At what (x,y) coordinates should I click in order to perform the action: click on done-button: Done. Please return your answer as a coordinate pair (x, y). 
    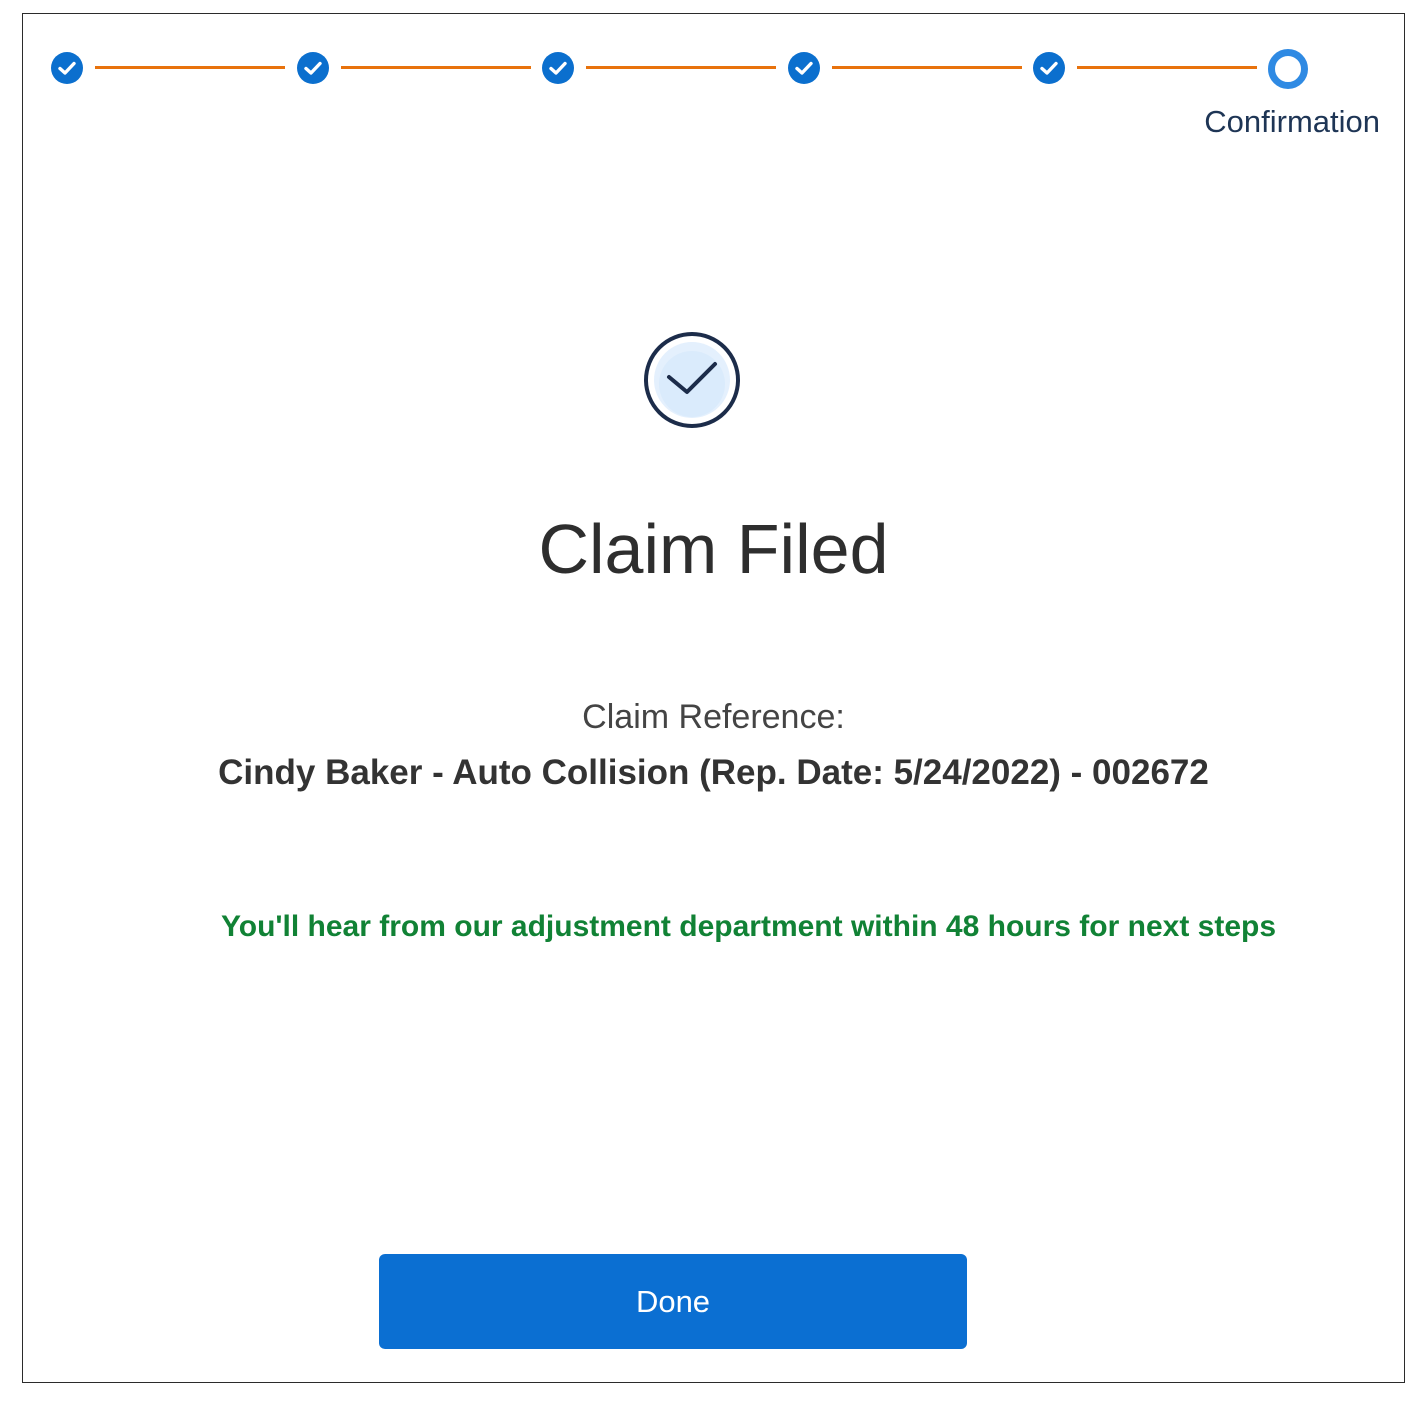
    Looking at the image, I should click on (673, 1301).